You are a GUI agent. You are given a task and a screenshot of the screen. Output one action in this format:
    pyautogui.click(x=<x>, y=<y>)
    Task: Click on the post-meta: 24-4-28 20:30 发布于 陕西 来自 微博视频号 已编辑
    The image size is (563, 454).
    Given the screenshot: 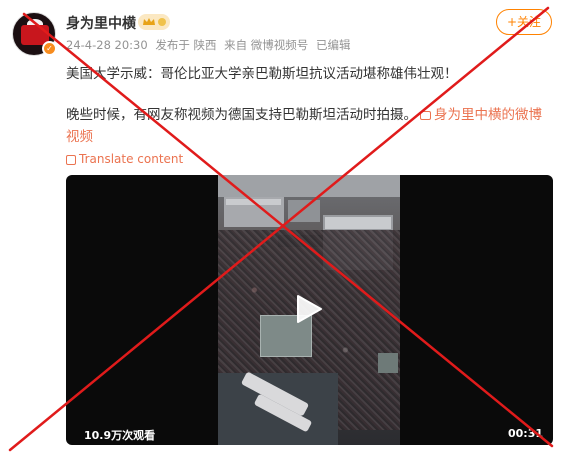 What is the action you would take?
    pyautogui.click(x=210, y=45)
    